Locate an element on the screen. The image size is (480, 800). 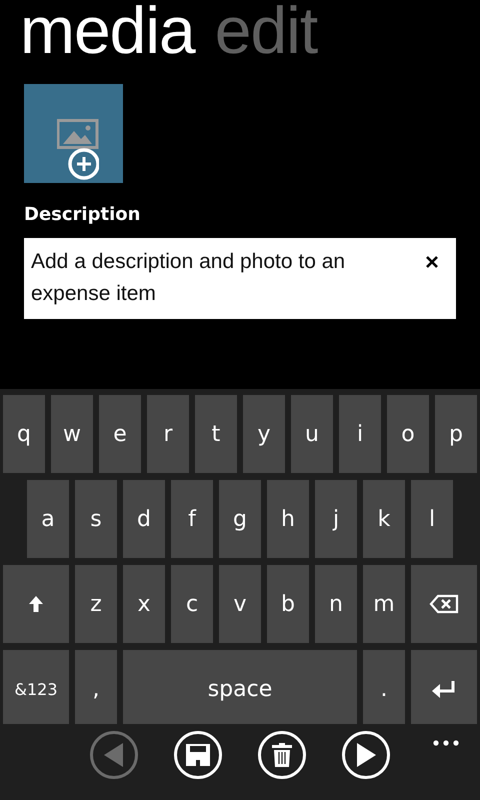
key: c is located at coordinates (192, 604).